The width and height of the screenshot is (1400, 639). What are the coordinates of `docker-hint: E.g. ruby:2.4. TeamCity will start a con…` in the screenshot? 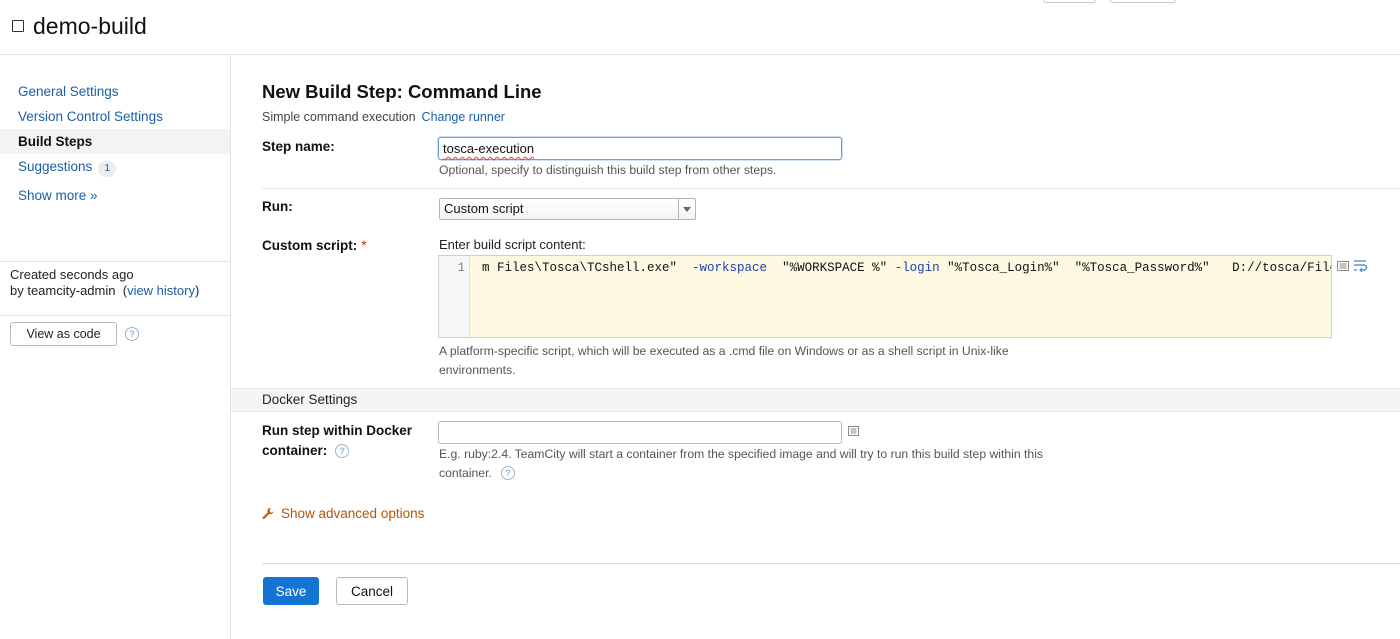 It's located at (741, 464).